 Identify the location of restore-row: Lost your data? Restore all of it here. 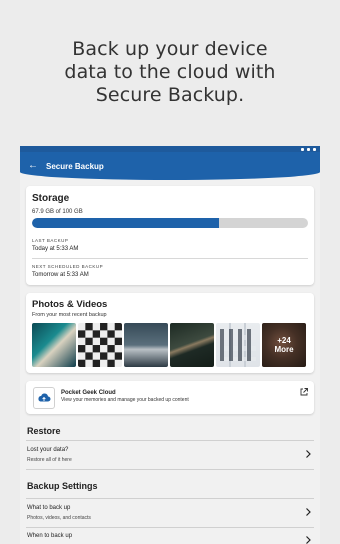
(170, 456).